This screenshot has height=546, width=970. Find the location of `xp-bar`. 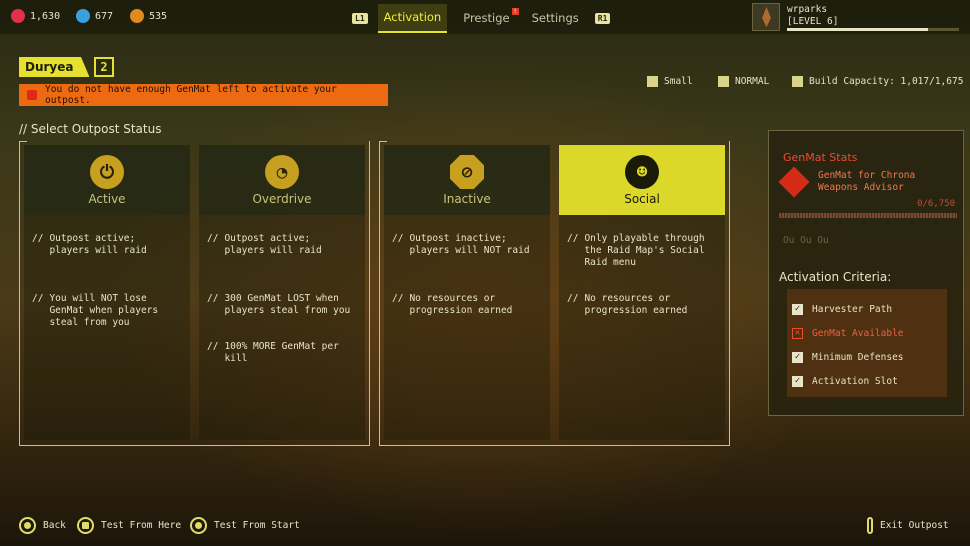

xp-bar is located at coordinates (873, 29).